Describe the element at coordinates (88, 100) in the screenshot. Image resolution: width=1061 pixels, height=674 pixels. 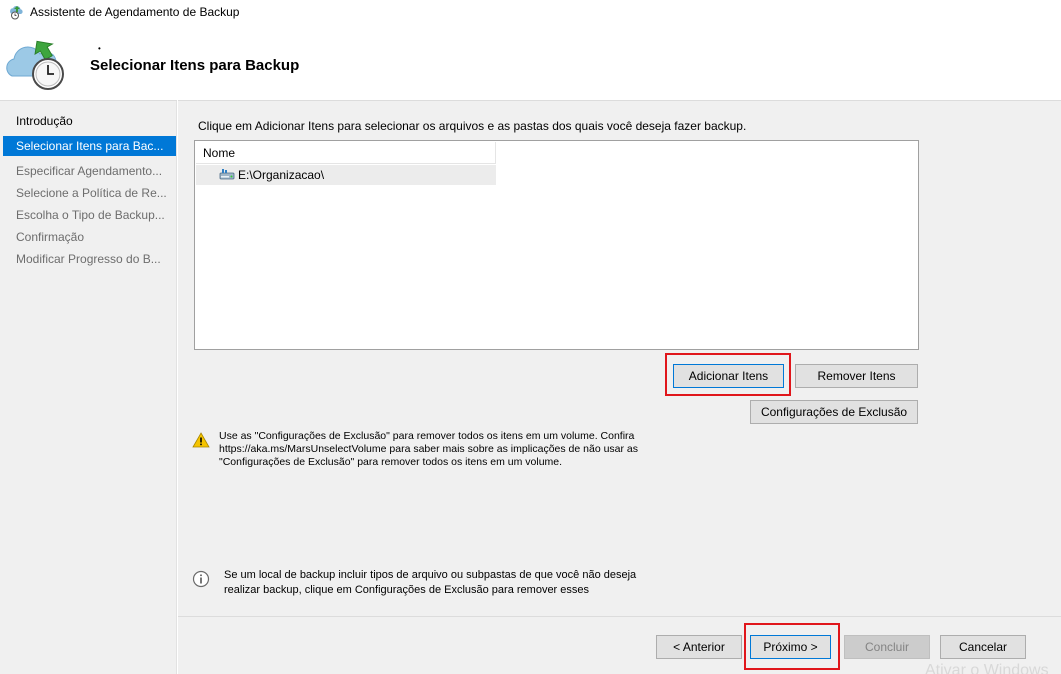
I see `sidebar-divider` at that location.